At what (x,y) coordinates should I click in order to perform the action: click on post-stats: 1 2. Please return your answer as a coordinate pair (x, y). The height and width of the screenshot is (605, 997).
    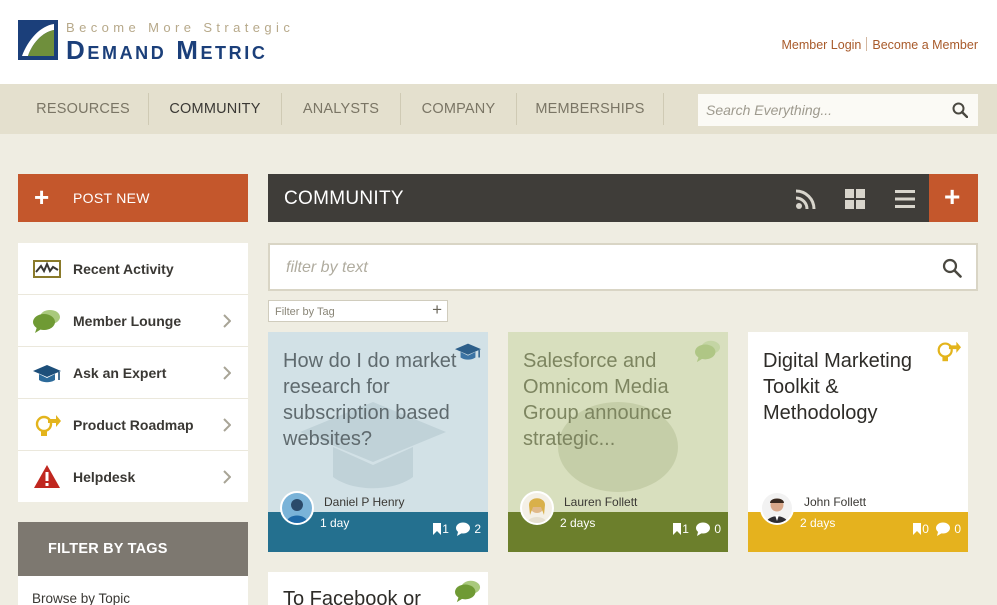
    Looking at the image, I should click on (456, 529).